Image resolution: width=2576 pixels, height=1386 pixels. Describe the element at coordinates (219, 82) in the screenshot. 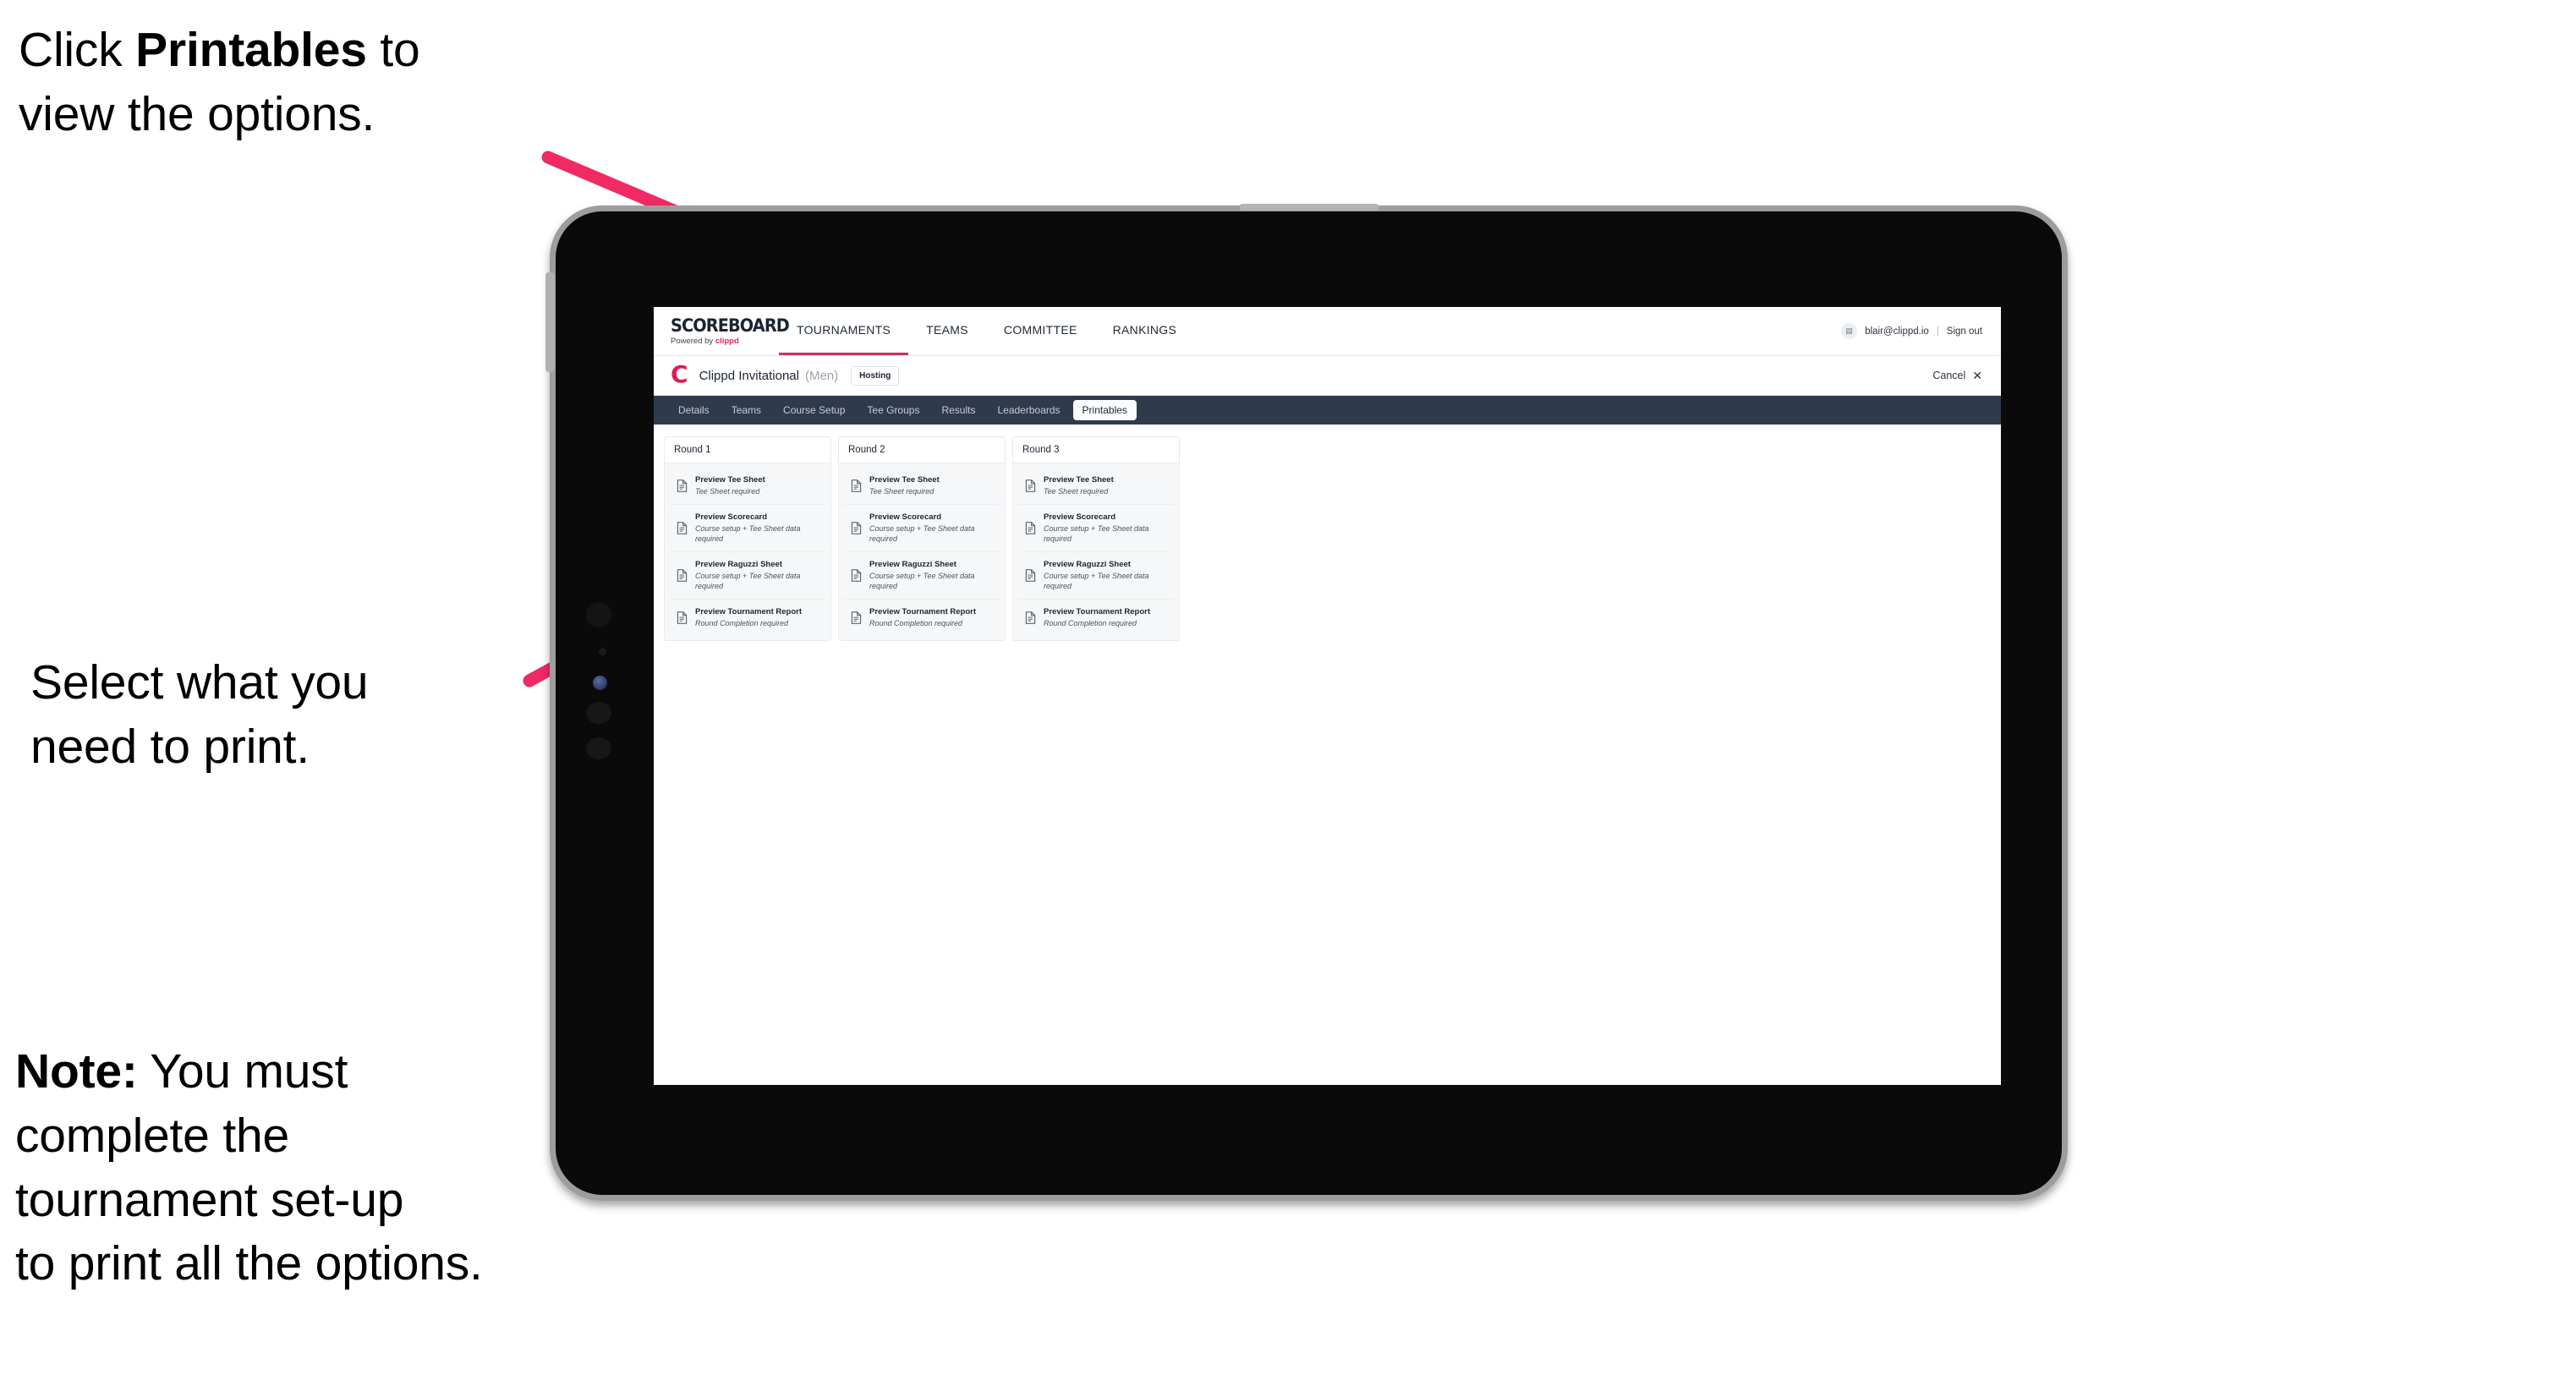

I see `annotation-top: Click Printables to view the options.` at that location.